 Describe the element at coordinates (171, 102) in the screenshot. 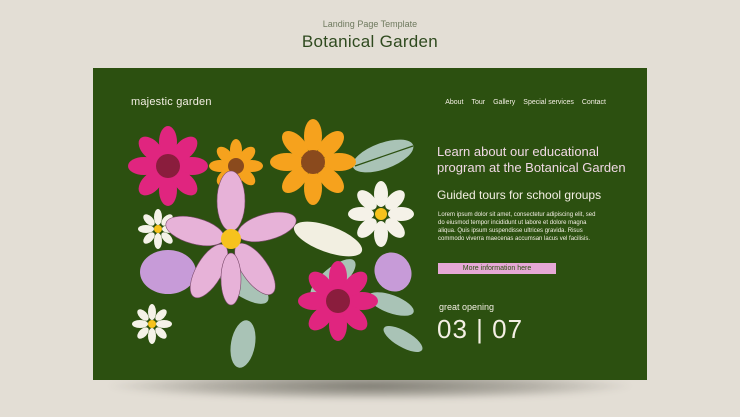

I see `brand-logo: majestic garden` at that location.